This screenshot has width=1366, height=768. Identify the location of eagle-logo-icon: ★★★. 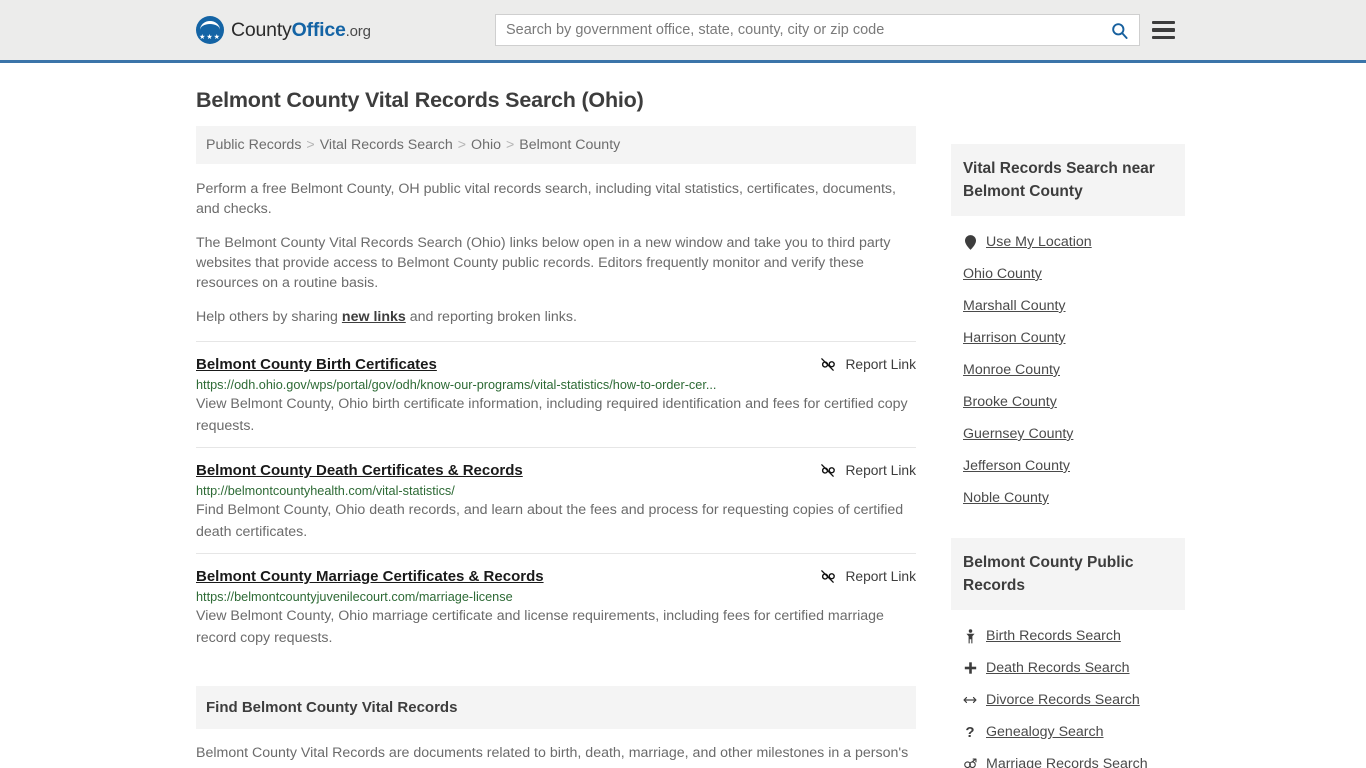
(210, 30).